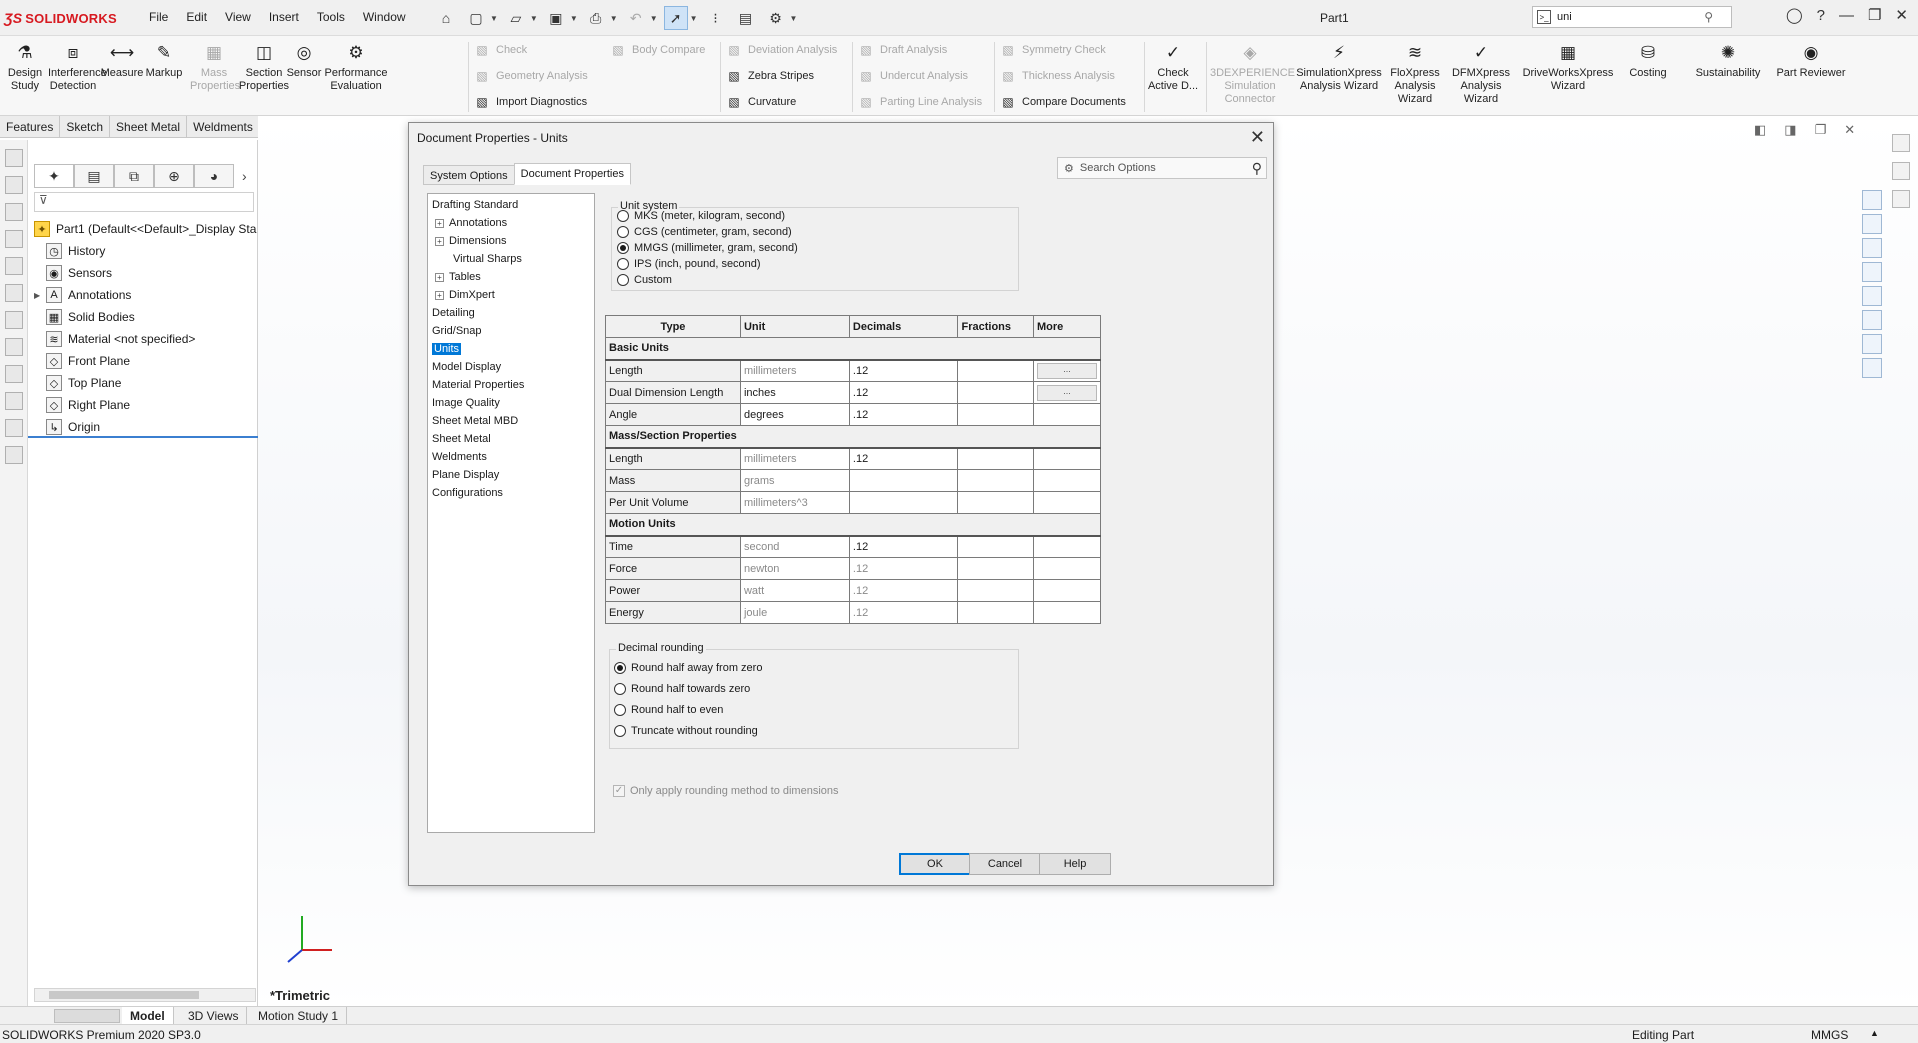  Describe the element at coordinates (356, 66) in the screenshot. I see `performance-button: ⚙ Performance Evaluation` at that location.